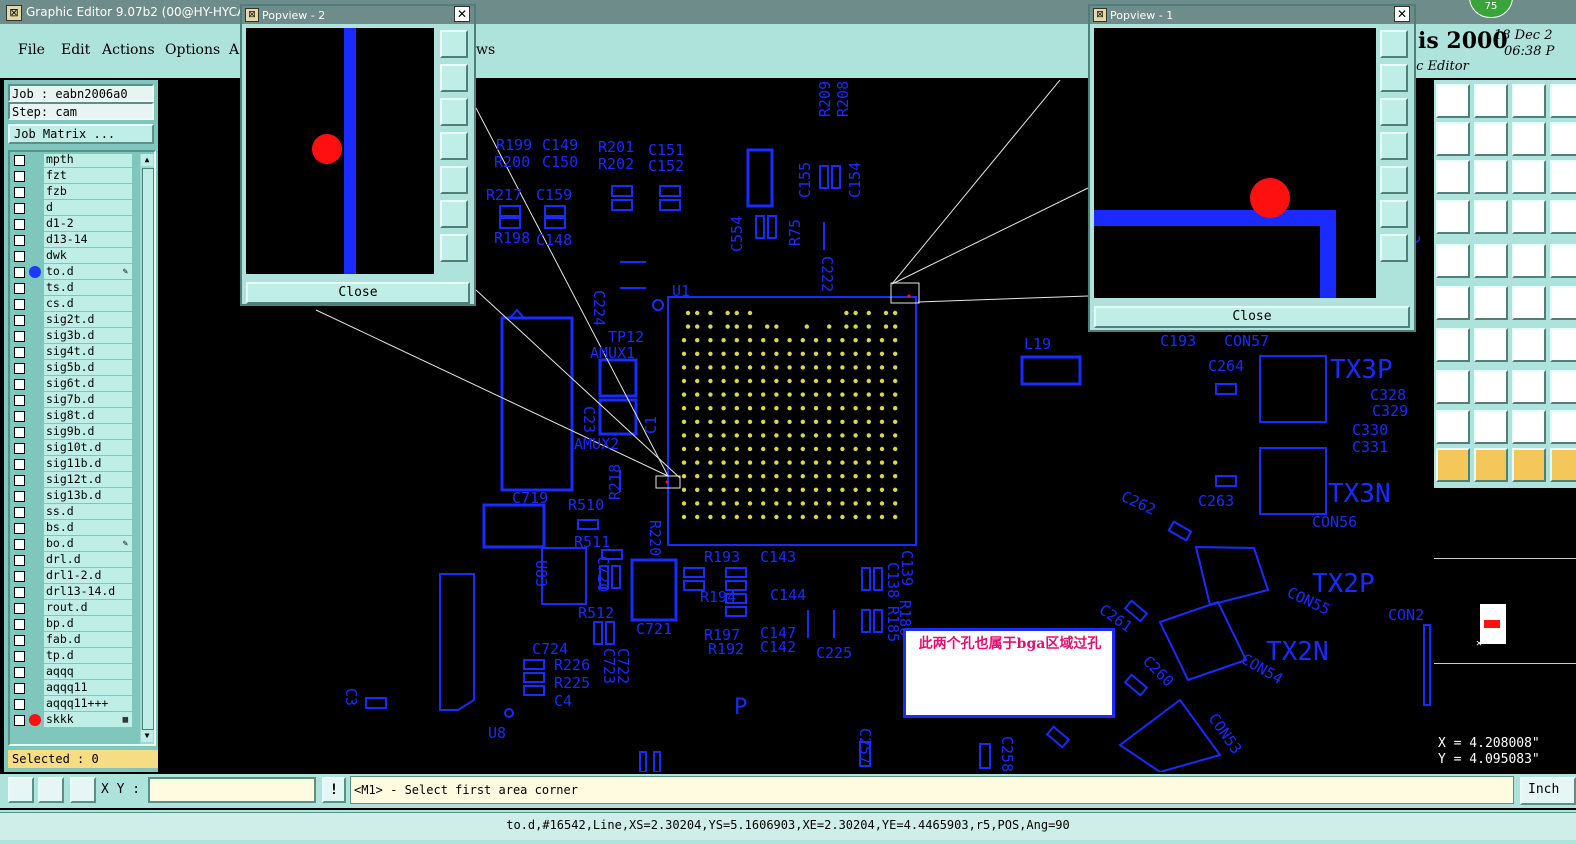 This screenshot has width=1576, height=844. What do you see at coordinates (88, 160) in the screenshot?
I see `layer-name: mpth` at bounding box center [88, 160].